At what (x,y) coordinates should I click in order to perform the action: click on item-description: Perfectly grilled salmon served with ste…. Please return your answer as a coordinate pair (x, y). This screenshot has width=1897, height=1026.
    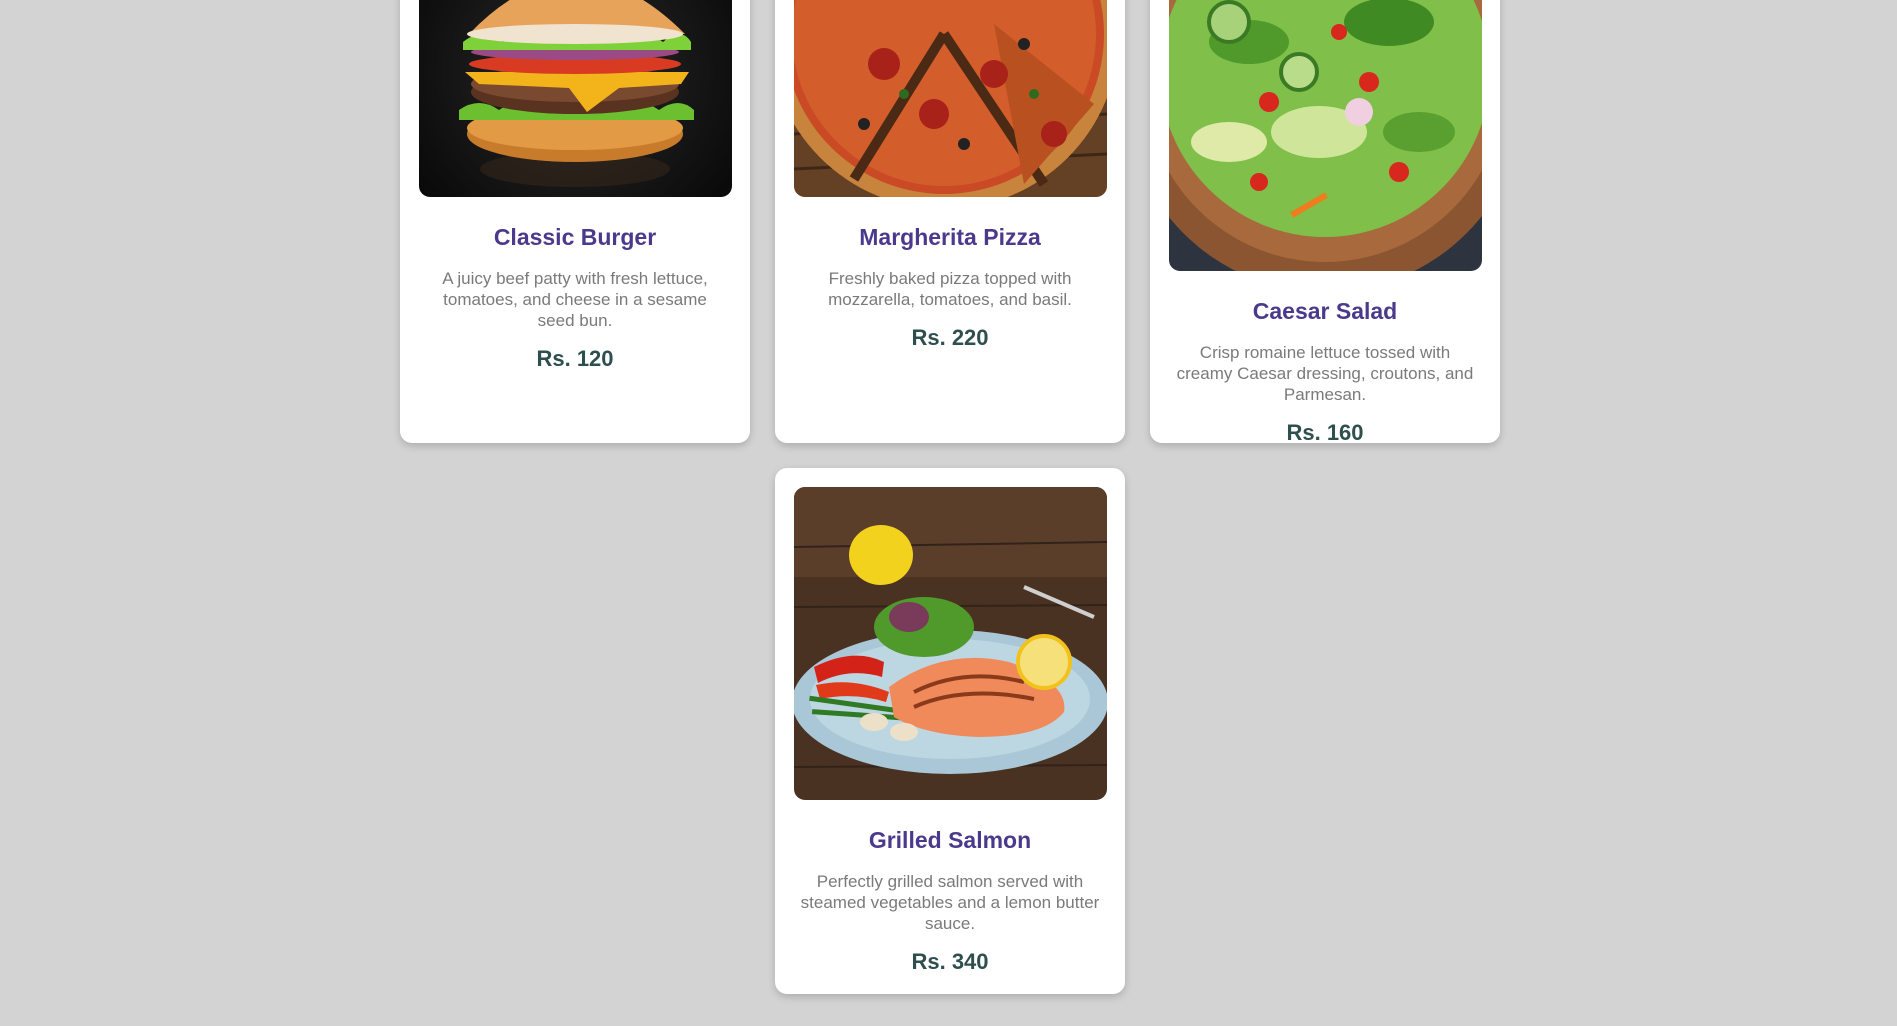
    Looking at the image, I should click on (950, 902).